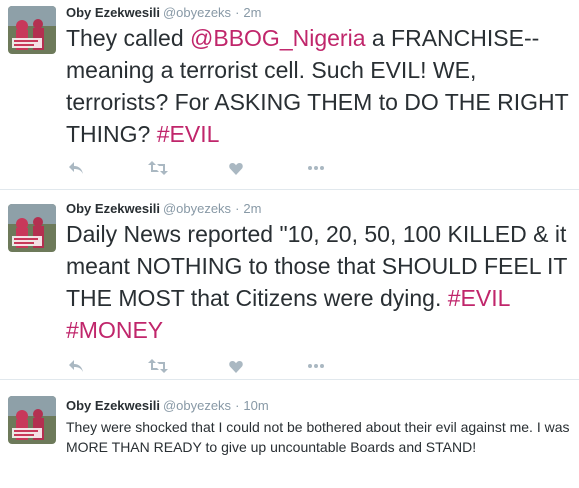 This screenshot has height=488, width=579. I want to click on mention-link: @BBOG_Nigeria, so click(277, 38).